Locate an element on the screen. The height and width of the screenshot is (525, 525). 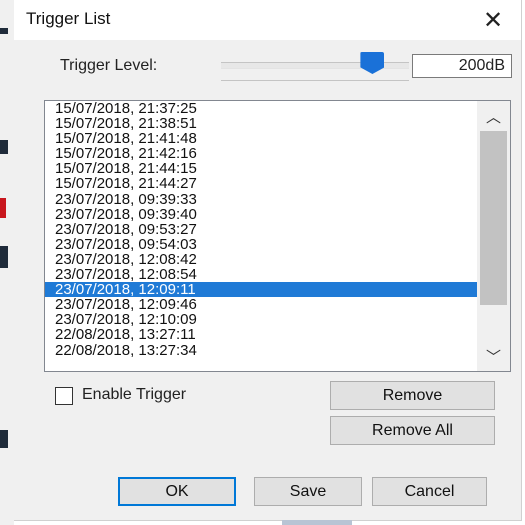
list-item: 23/07/2018, 12:09:46 is located at coordinates (261, 304).